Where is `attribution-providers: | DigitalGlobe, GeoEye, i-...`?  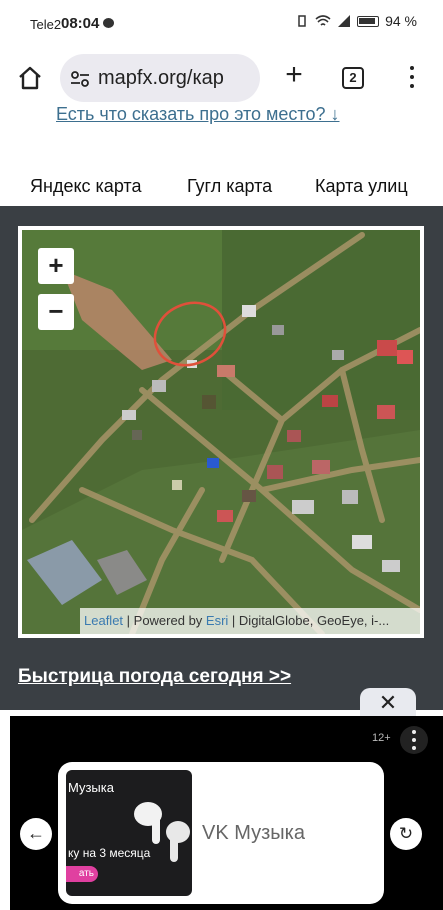
attribution-providers: | DigitalGlobe, GeoEye, i-... is located at coordinates (309, 620).